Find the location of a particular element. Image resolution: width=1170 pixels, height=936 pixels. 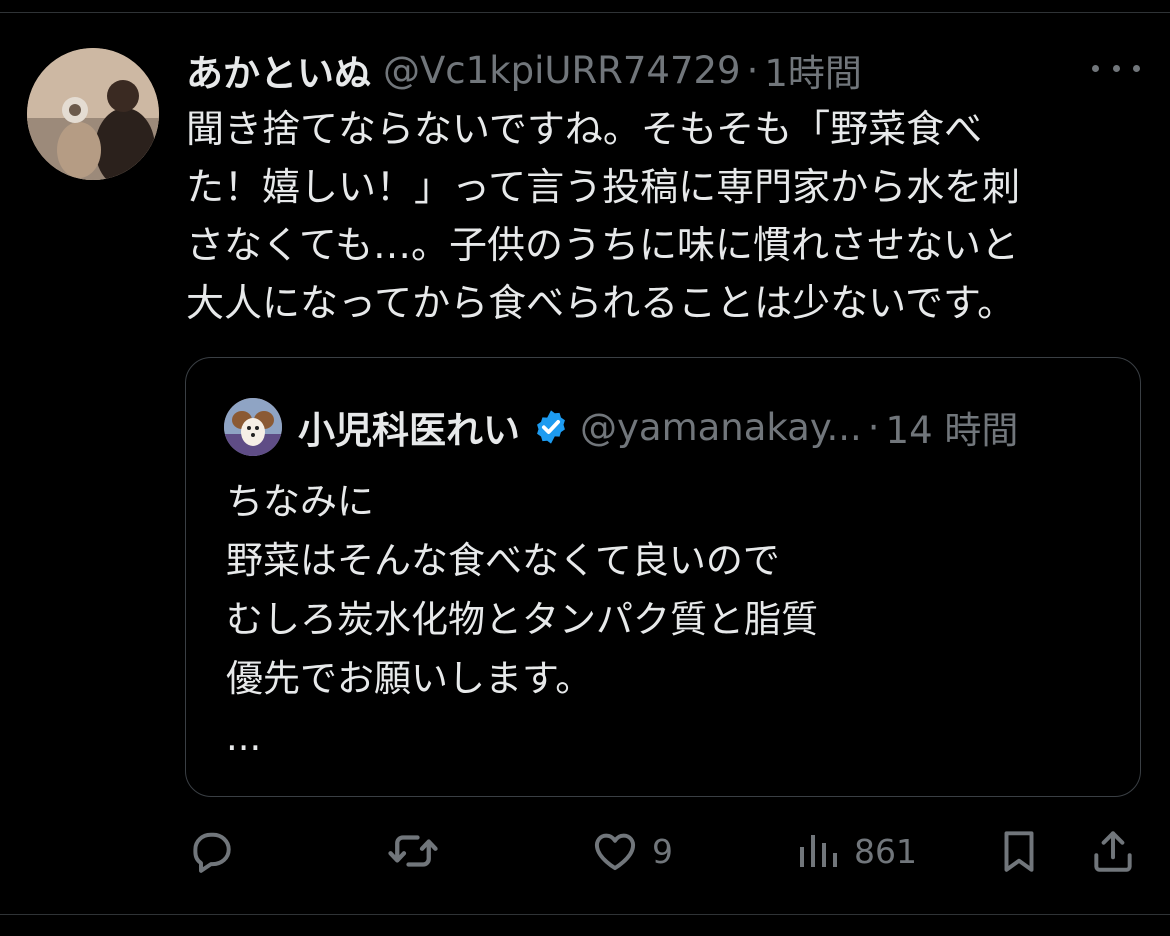

retweet-button is located at coordinates (419, 851).